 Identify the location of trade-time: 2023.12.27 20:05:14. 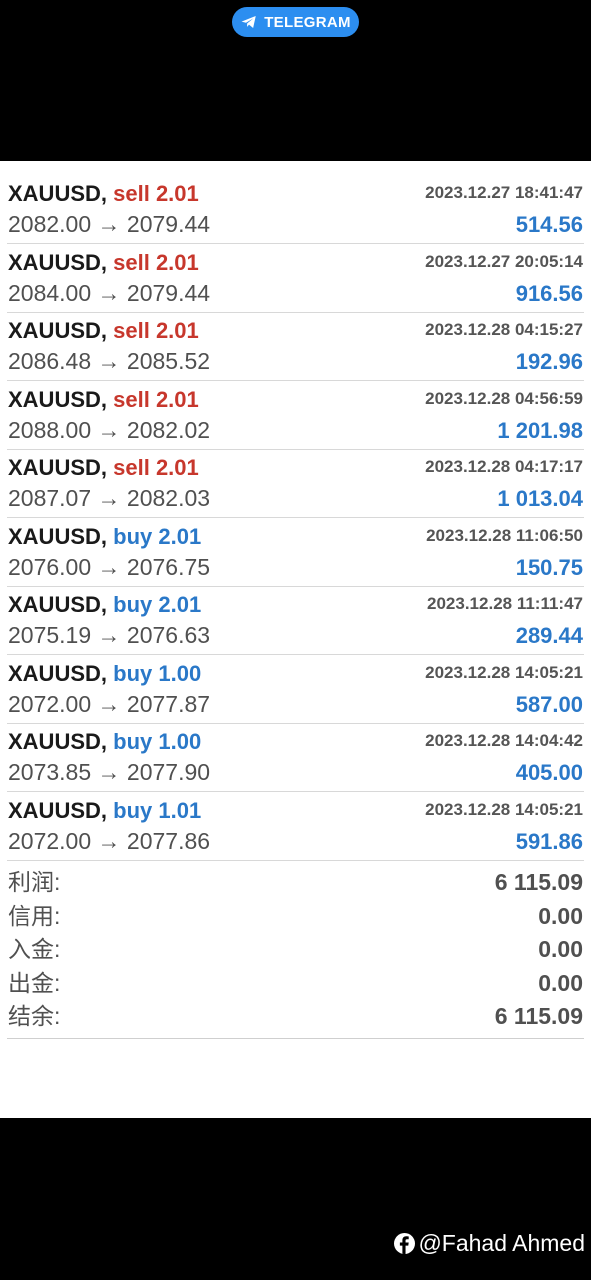
(504, 261).